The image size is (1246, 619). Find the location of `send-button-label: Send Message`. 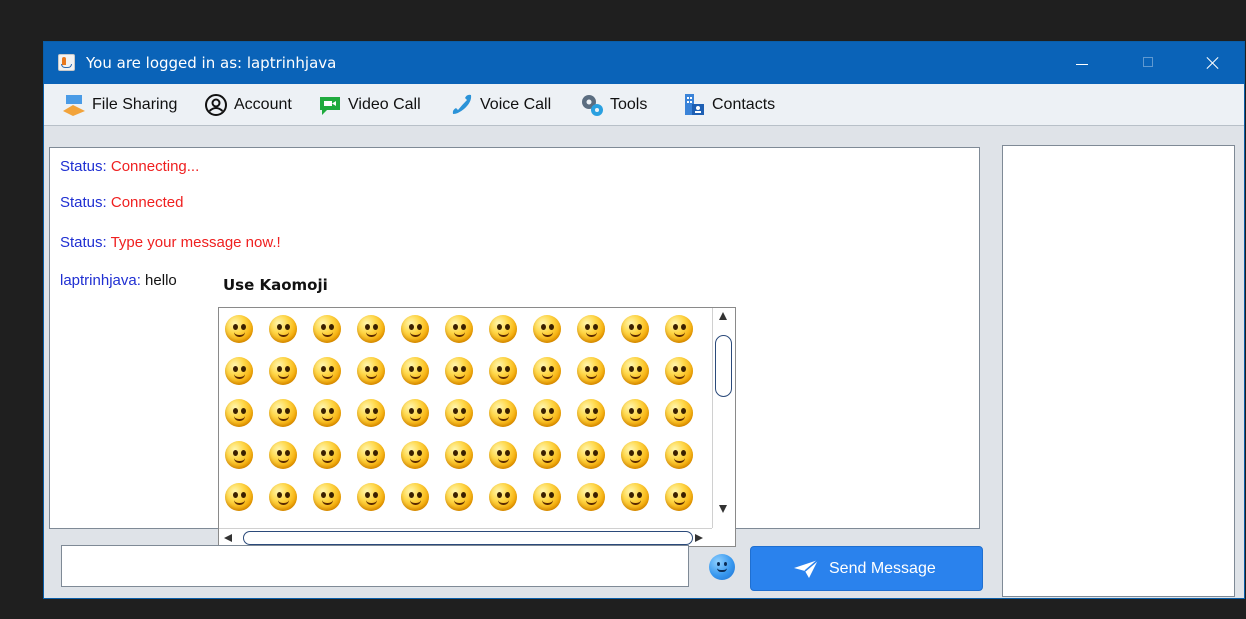

send-button-label: Send Message is located at coordinates (882, 568).